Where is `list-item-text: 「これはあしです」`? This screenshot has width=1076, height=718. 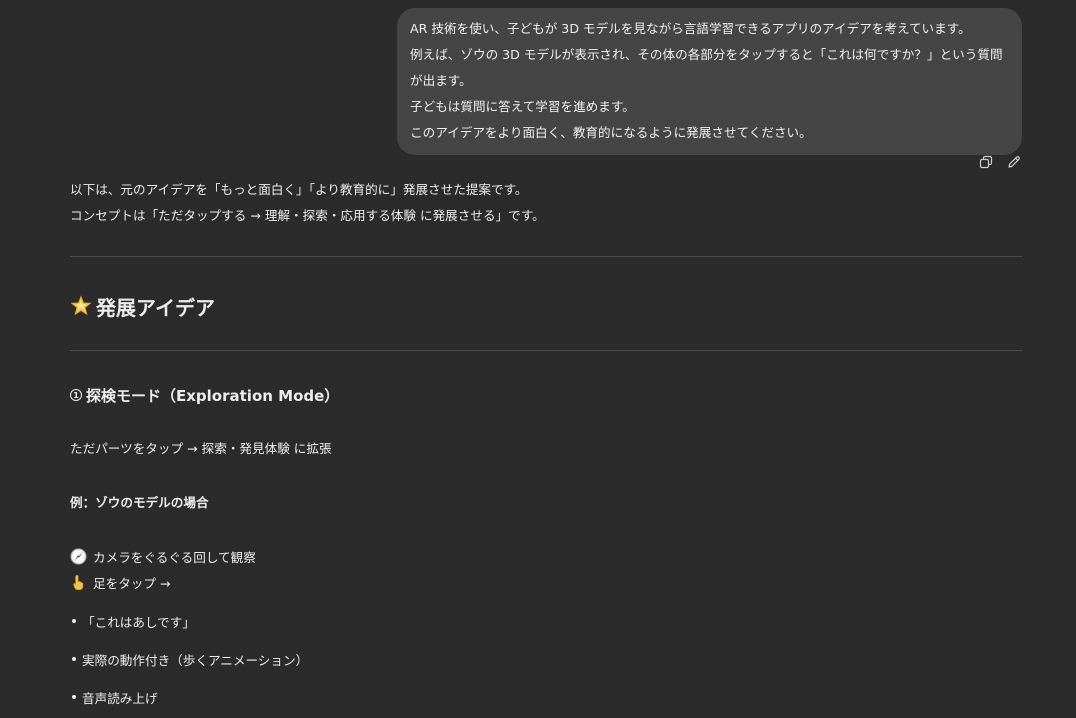 list-item-text: 「これはあしです」 is located at coordinates (138, 622).